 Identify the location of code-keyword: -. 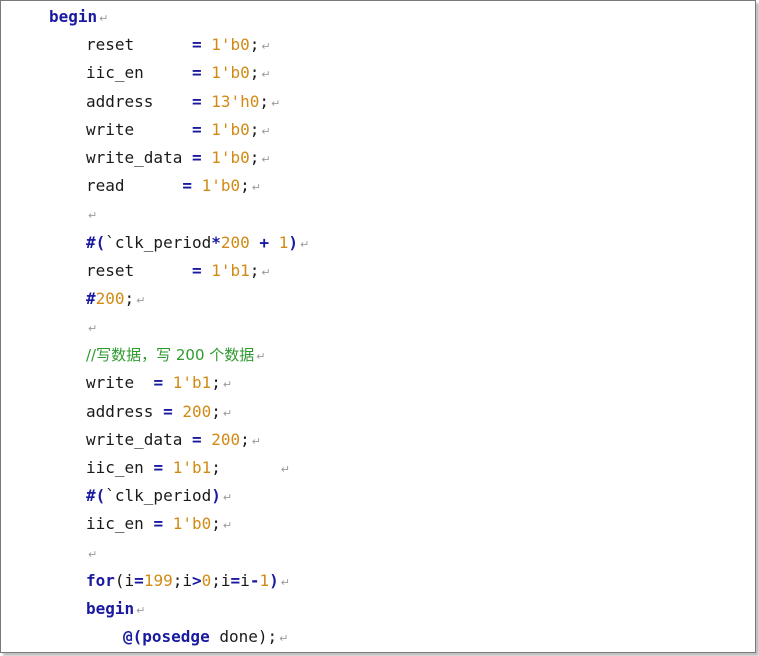
(254, 580).